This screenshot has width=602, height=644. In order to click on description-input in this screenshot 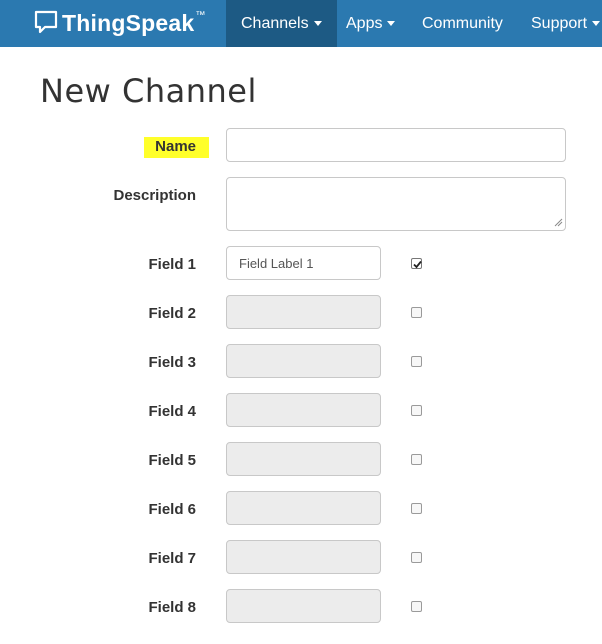, I will do `click(396, 204)`.